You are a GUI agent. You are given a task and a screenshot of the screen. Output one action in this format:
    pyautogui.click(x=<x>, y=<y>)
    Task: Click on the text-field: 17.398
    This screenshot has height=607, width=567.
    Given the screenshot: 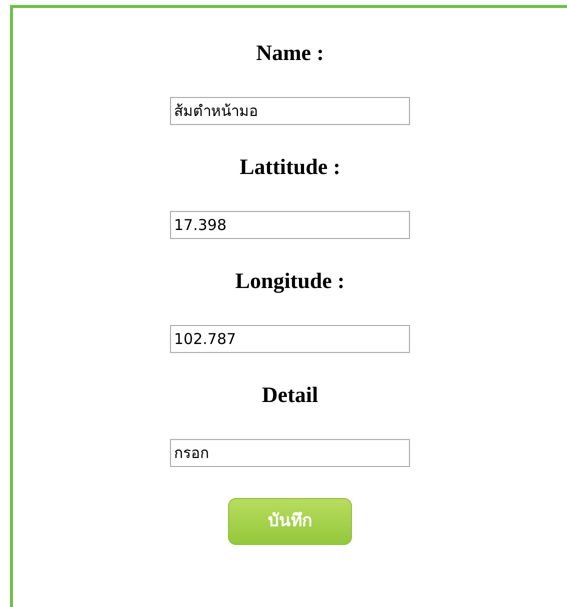 What is the action you would take?
    pyautogui.click(x=290, y=225)
    